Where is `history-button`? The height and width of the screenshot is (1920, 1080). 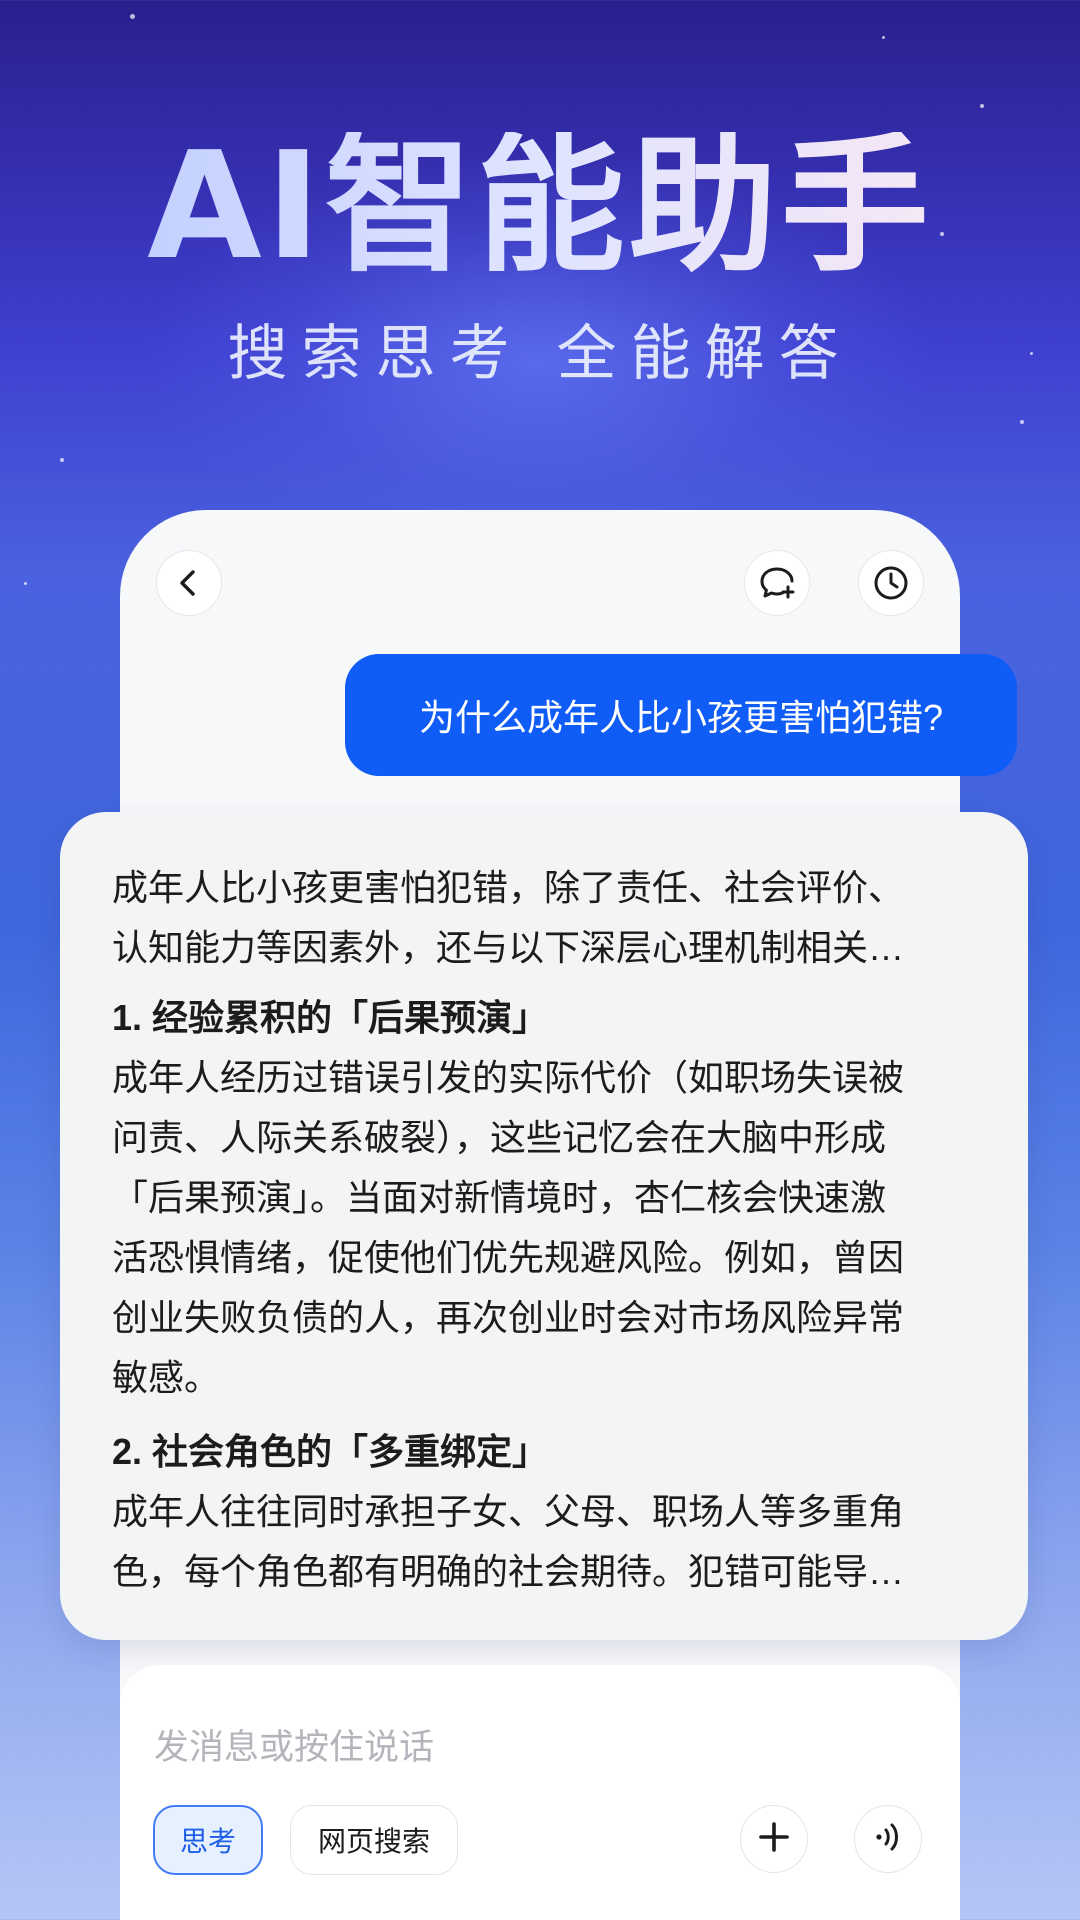
history-button is located at coordinates (891, 583).